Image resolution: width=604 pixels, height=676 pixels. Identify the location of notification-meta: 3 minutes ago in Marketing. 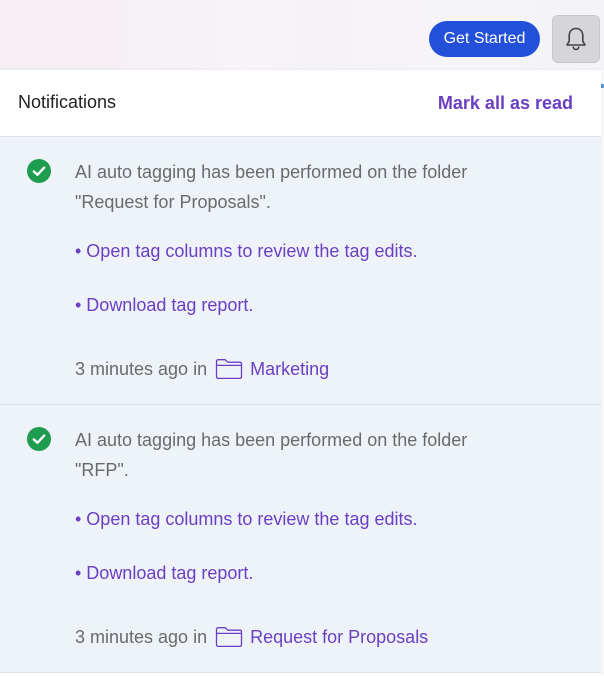
(202, 369).